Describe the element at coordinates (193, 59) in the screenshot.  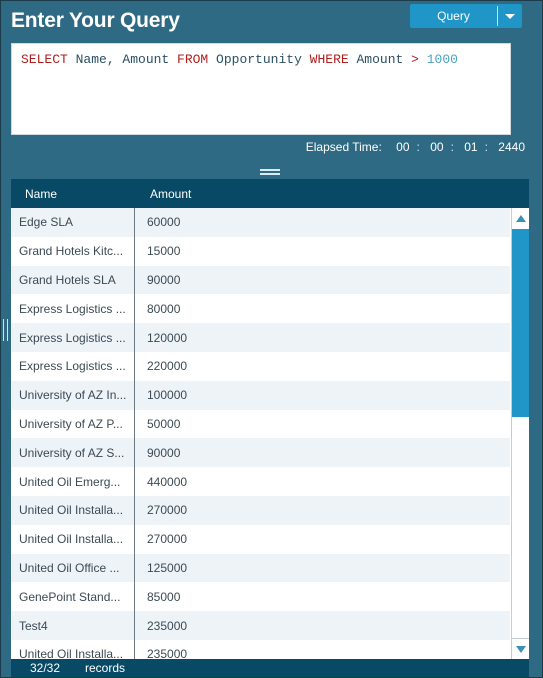
I see `query-token-keyword: FROM` at that location.